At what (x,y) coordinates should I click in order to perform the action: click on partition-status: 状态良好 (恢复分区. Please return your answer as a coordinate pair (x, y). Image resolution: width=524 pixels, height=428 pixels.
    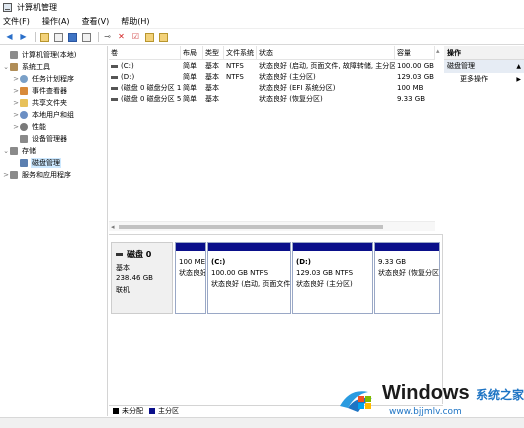
    Looking at the image, I should click on (408, 273).